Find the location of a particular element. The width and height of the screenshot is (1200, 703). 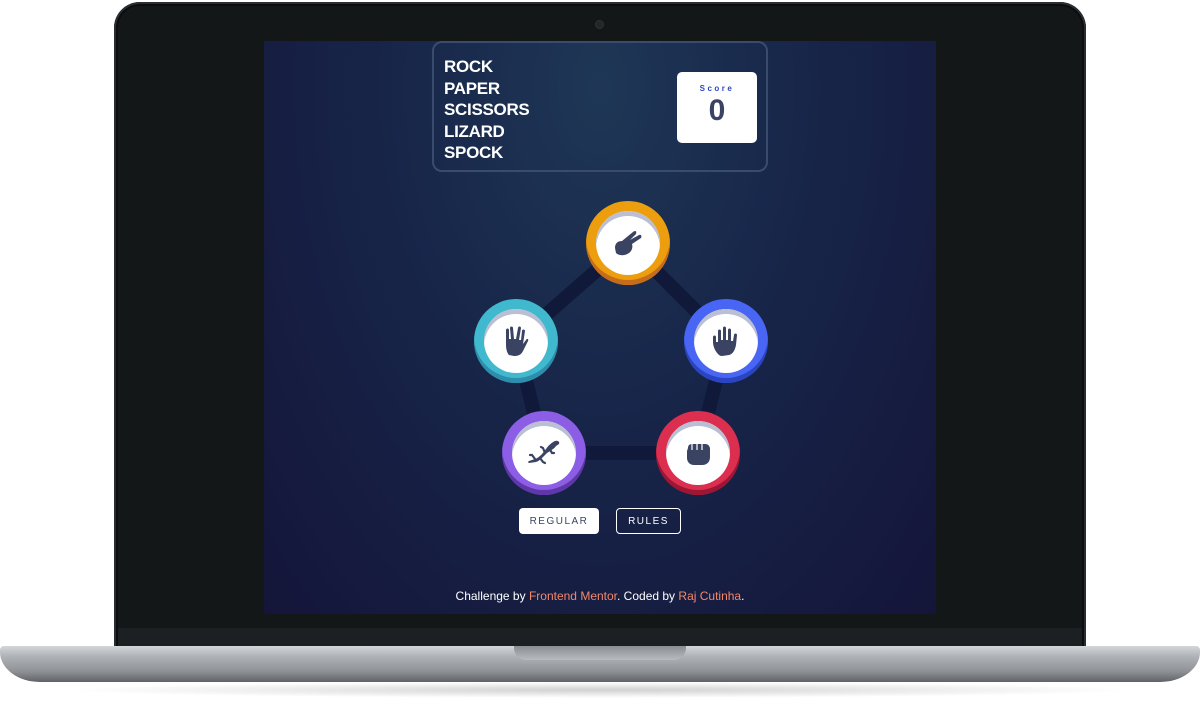

footer-suffix: . is located at coordinates (743, 596).